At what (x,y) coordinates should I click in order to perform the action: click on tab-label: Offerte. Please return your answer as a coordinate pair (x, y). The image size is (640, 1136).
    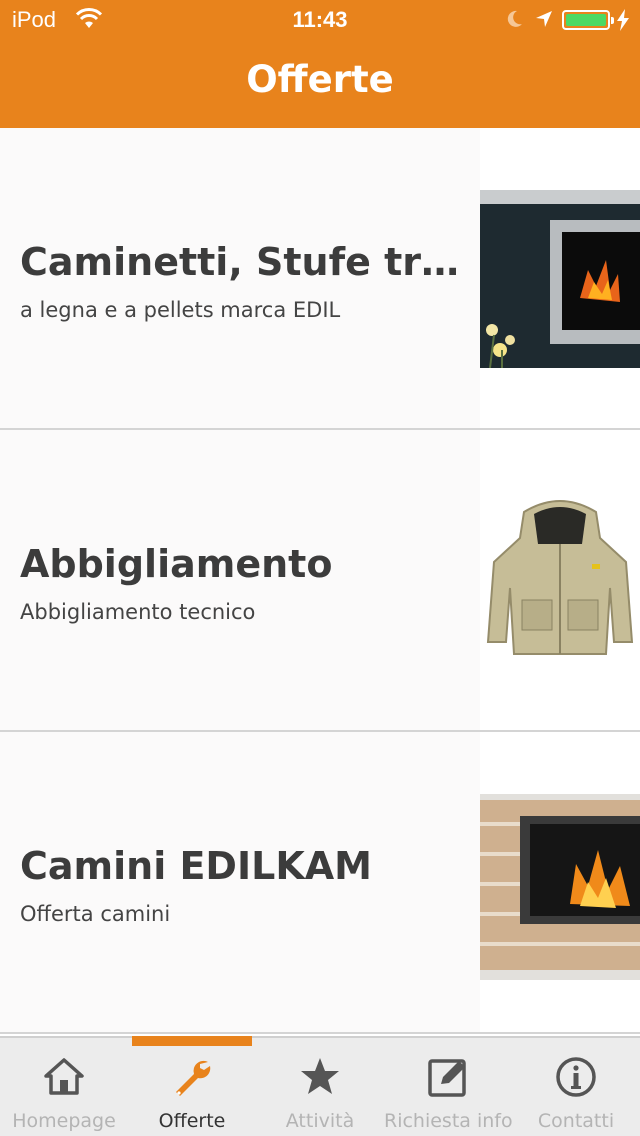
    Looking at the image, I should click on (192, 1121).